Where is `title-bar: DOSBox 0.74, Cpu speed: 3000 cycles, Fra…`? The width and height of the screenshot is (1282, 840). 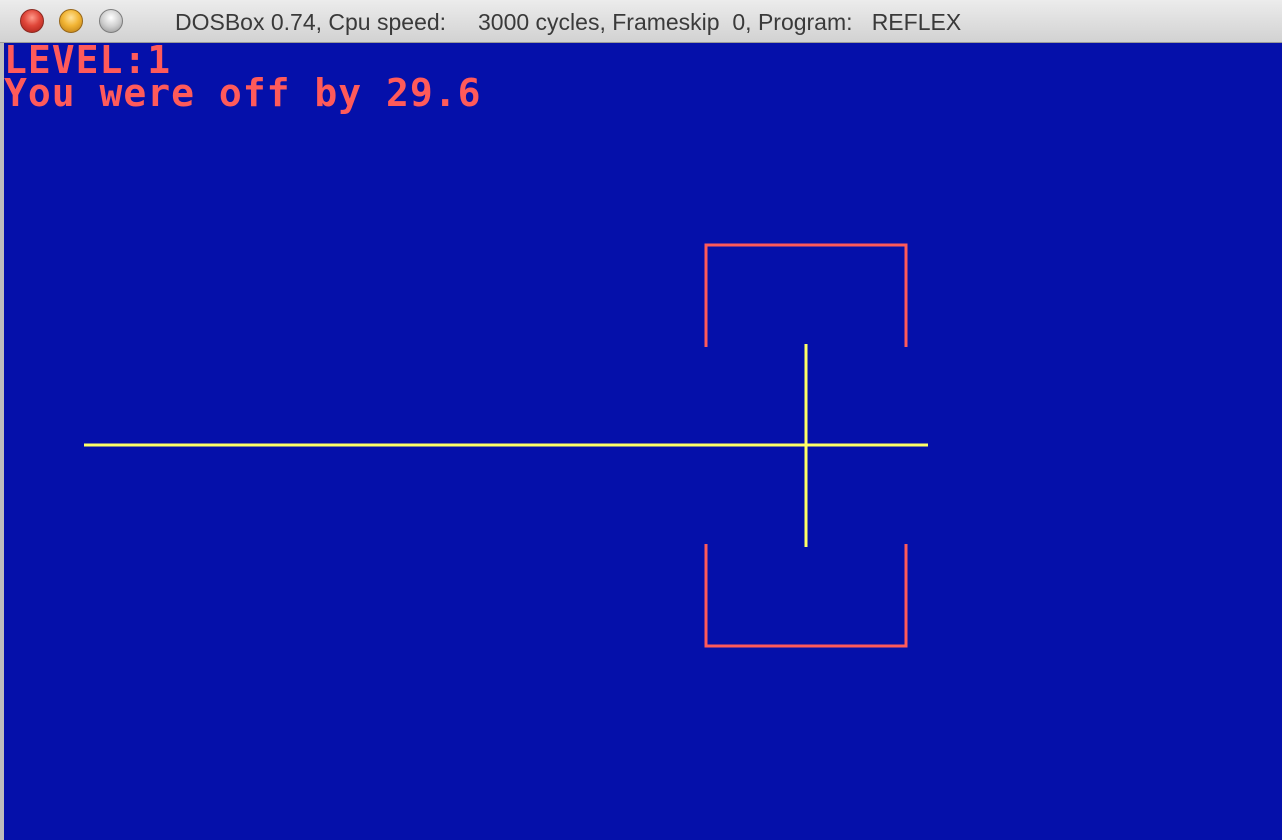
title-bar: DOSBox 0.74, Cpu speed: 3000 cycles, Fra… is located at coordinates (641, 21).